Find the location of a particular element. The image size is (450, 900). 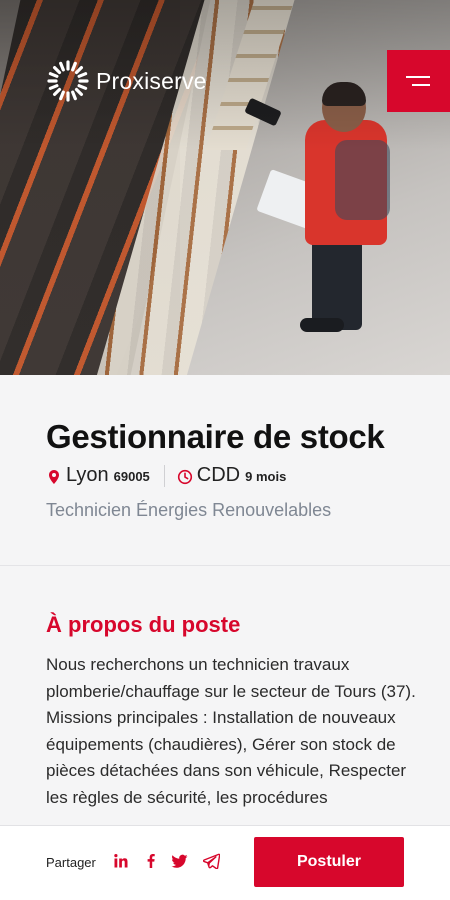

location-pin-icon is located at coordinates (54, 476).